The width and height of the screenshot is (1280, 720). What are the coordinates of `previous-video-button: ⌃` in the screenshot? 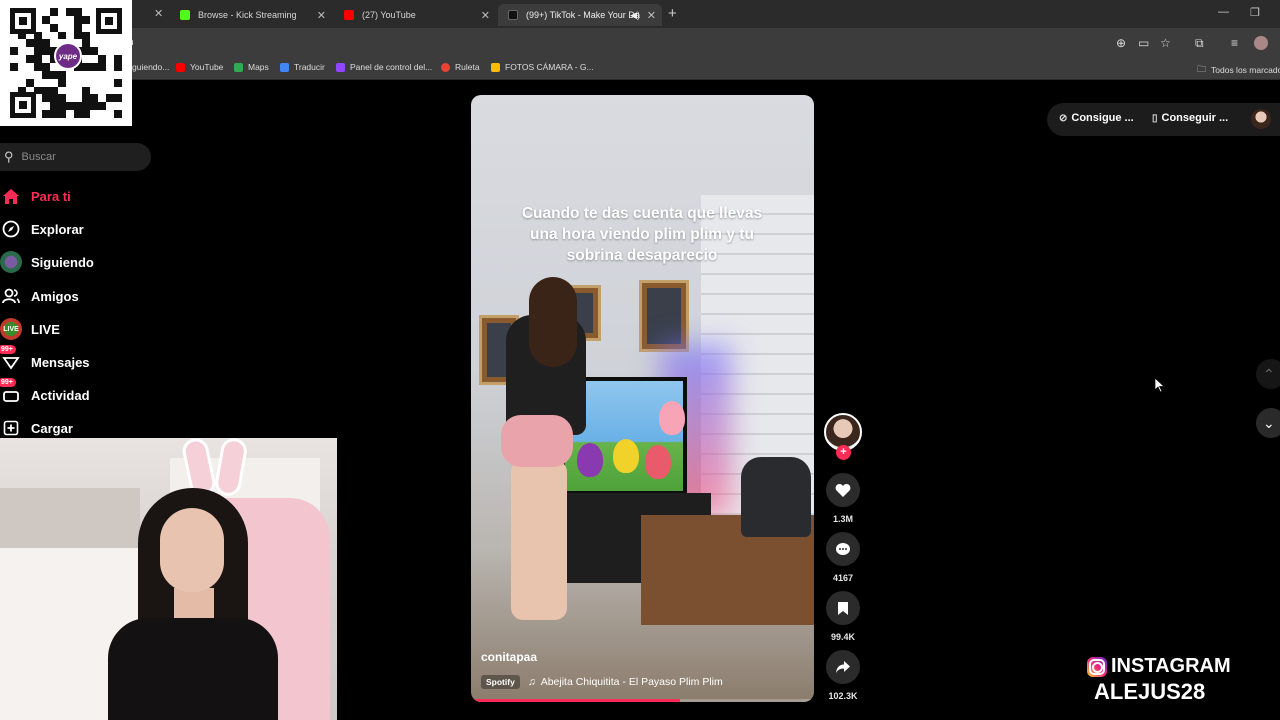 It's located at (1268, 374).